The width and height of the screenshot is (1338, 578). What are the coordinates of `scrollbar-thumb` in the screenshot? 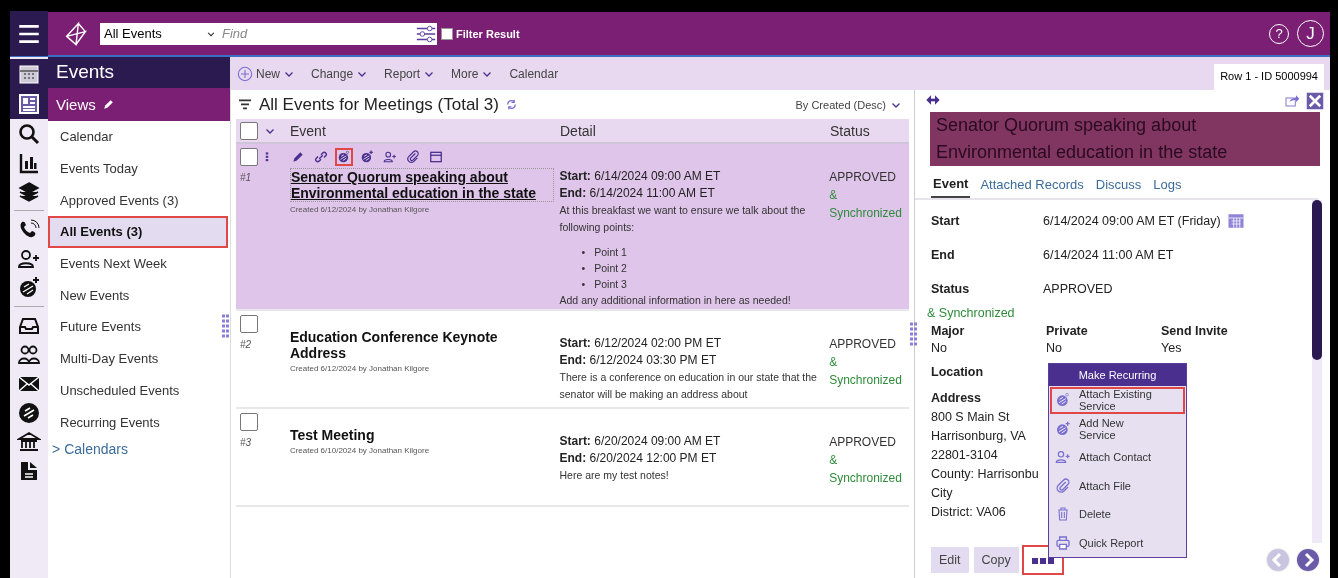 It's located at (1317, 280).